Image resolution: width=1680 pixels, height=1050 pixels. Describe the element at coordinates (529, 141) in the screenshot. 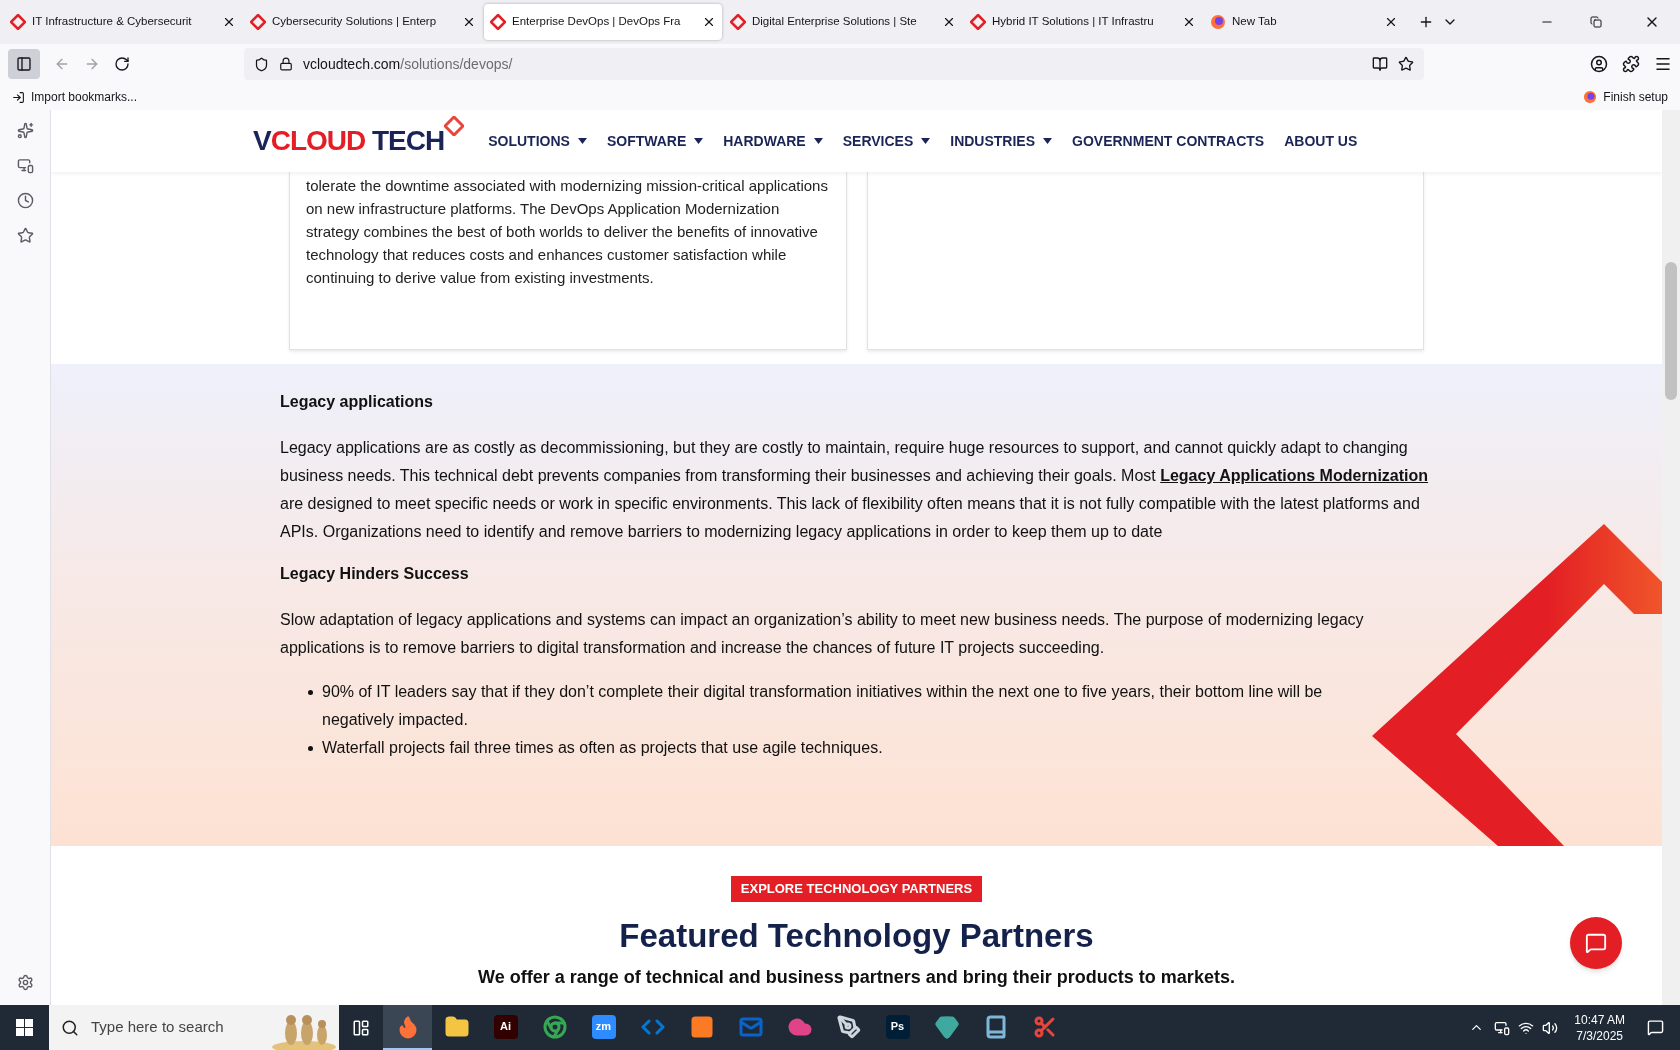

I see `nav-item: SOLUTIONS` at that location.